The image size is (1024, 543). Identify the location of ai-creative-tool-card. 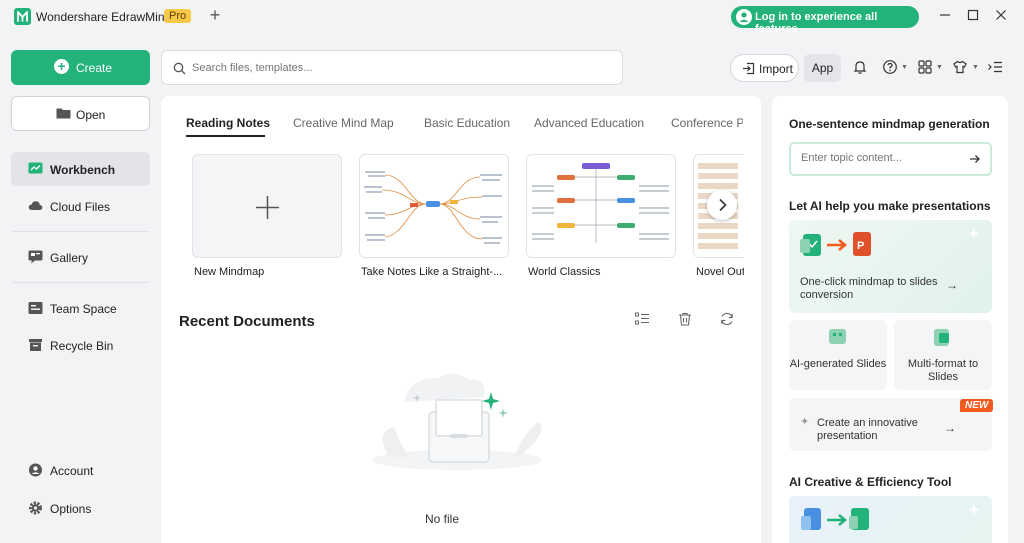
(890, 519).